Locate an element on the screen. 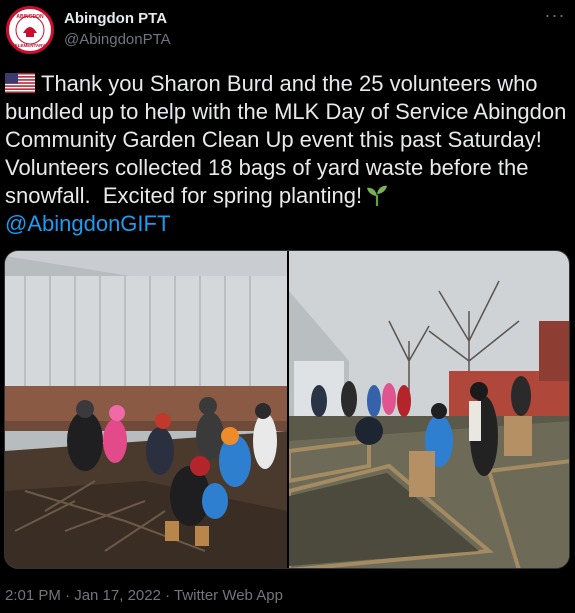 The height and width of the screenshot is (613, 575). seedling-icon is located at coordinates (377, 195).